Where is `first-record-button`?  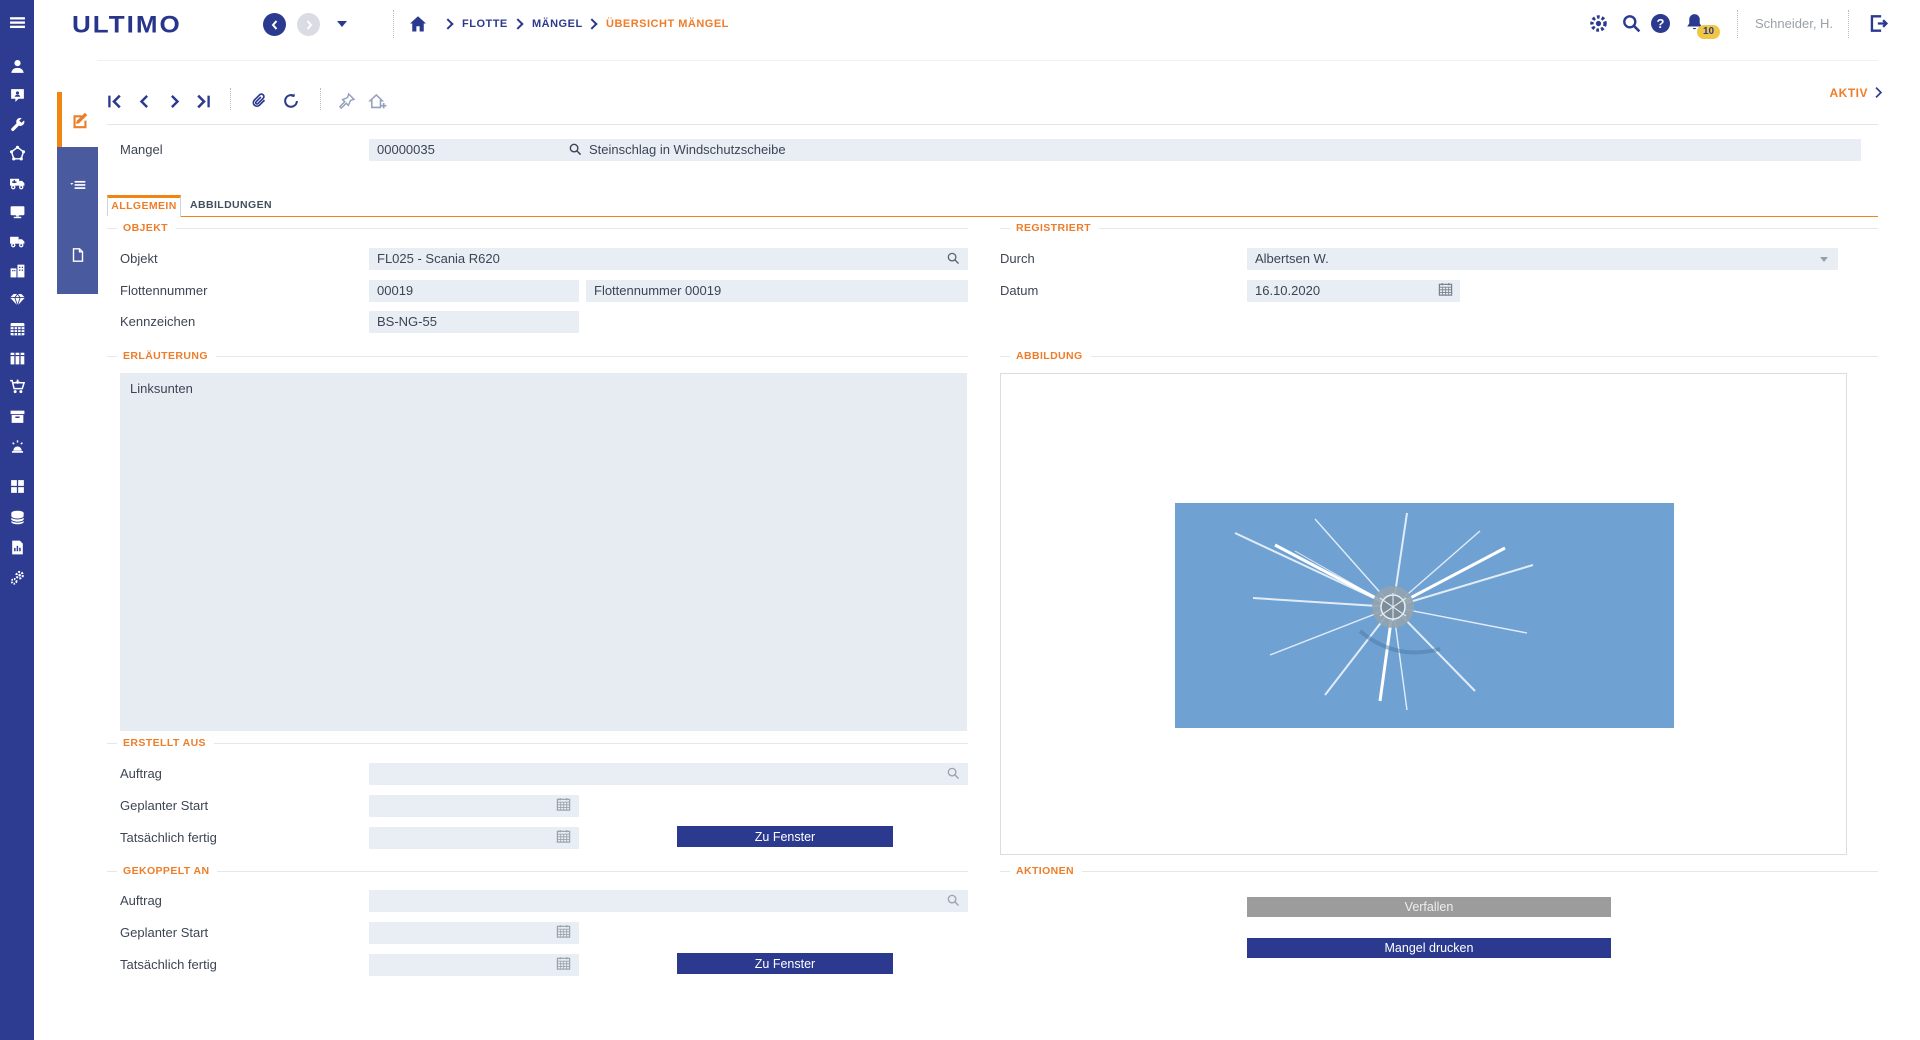 first-record-button is located at coordinates (114, 101).